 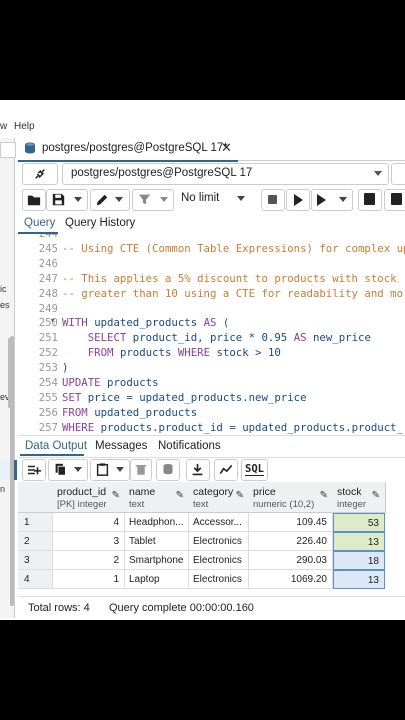 I want to click on code-token: *, so click(x=255, y=338).